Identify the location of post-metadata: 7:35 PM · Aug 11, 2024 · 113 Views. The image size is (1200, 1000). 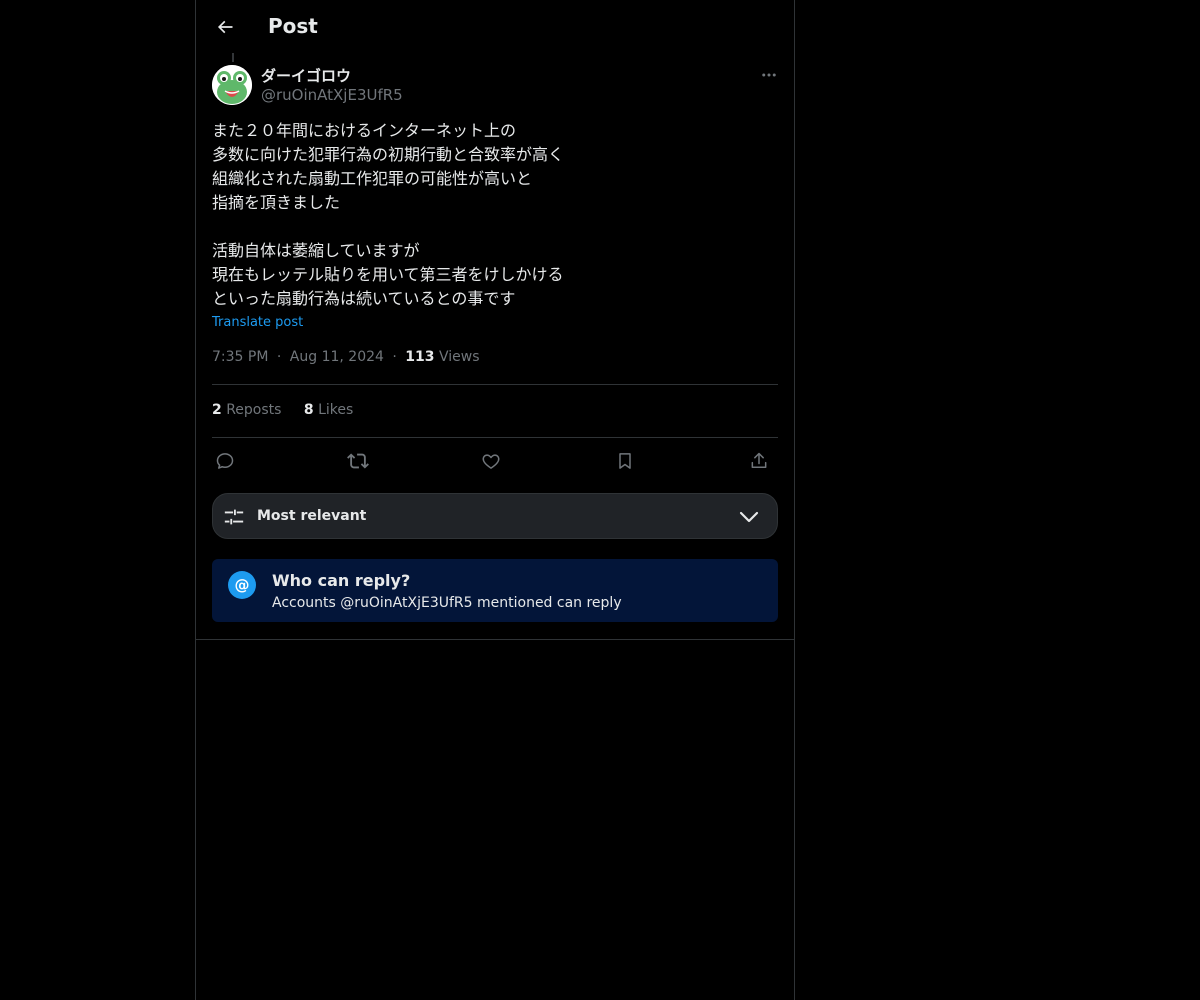
(346, 357).